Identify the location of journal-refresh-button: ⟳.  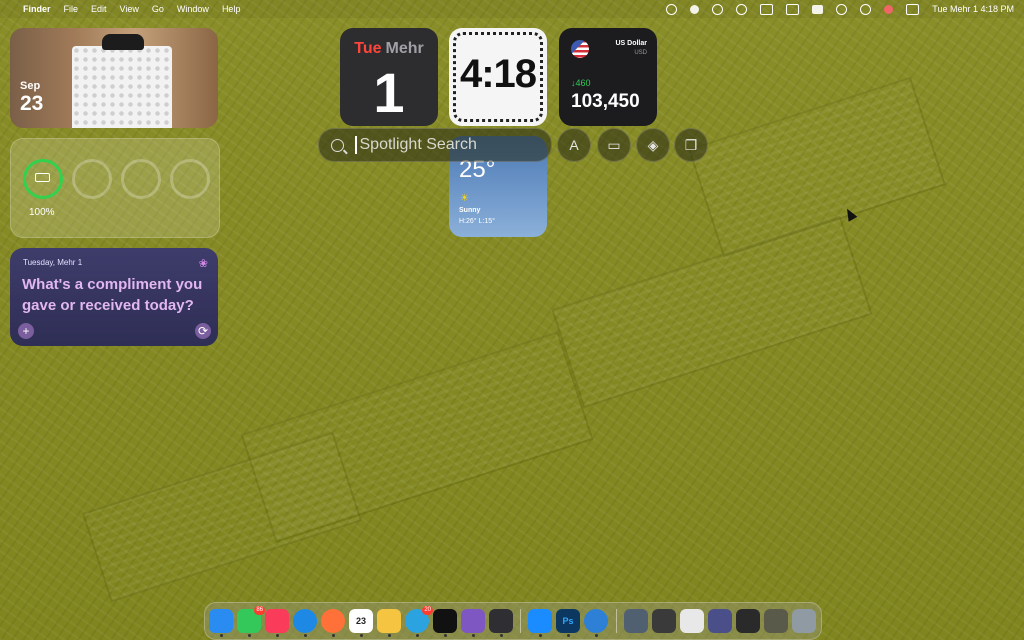
(203, 331).